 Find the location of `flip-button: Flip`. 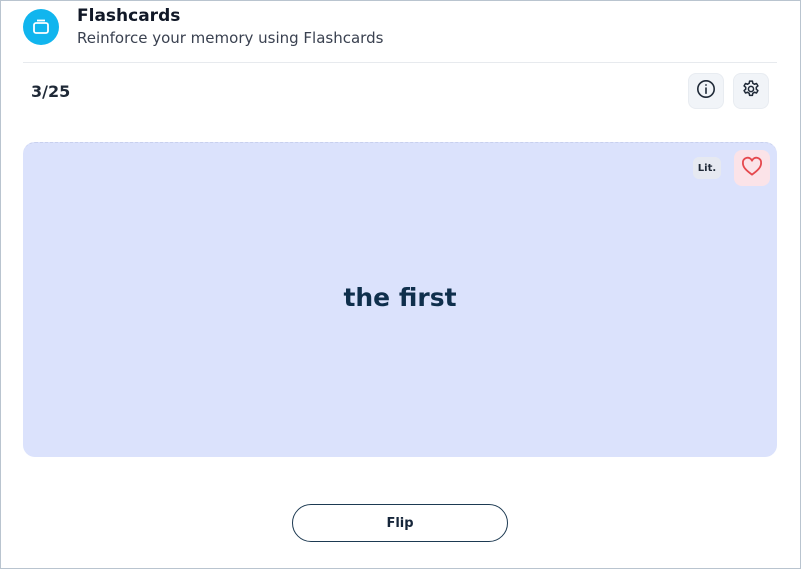

flip-button: Flip is located at coordinates (400, 523).